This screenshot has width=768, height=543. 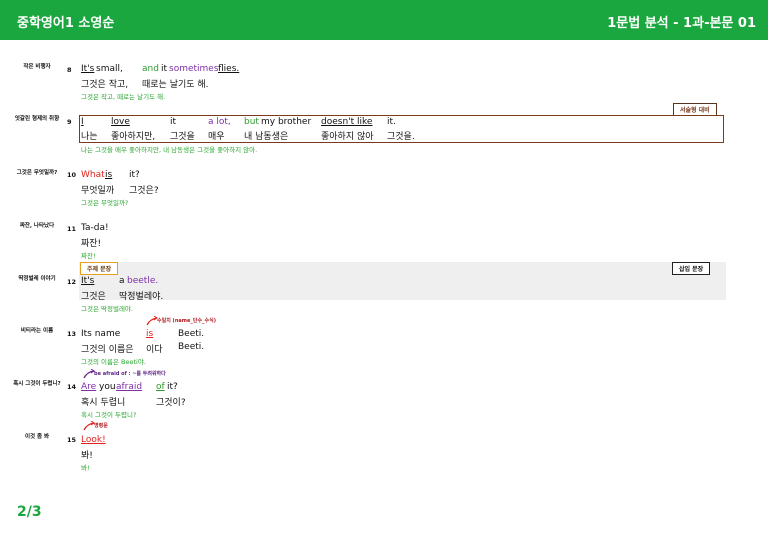 I want to click on chunk: 이다, so click(x=154, y=350).